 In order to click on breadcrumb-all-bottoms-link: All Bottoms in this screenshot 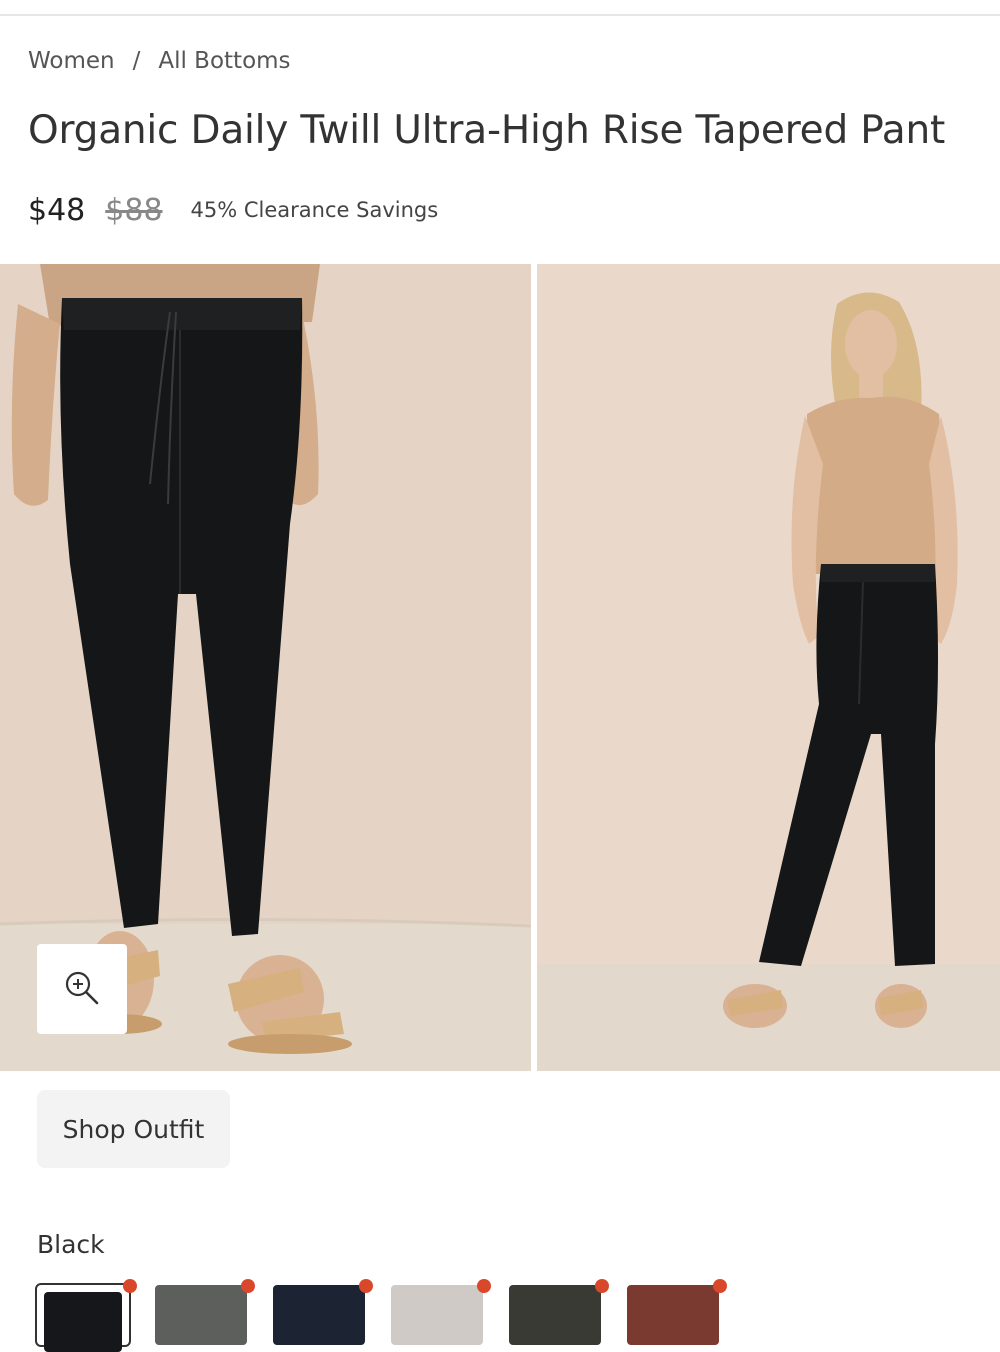, I will do `click(224, 61)`.